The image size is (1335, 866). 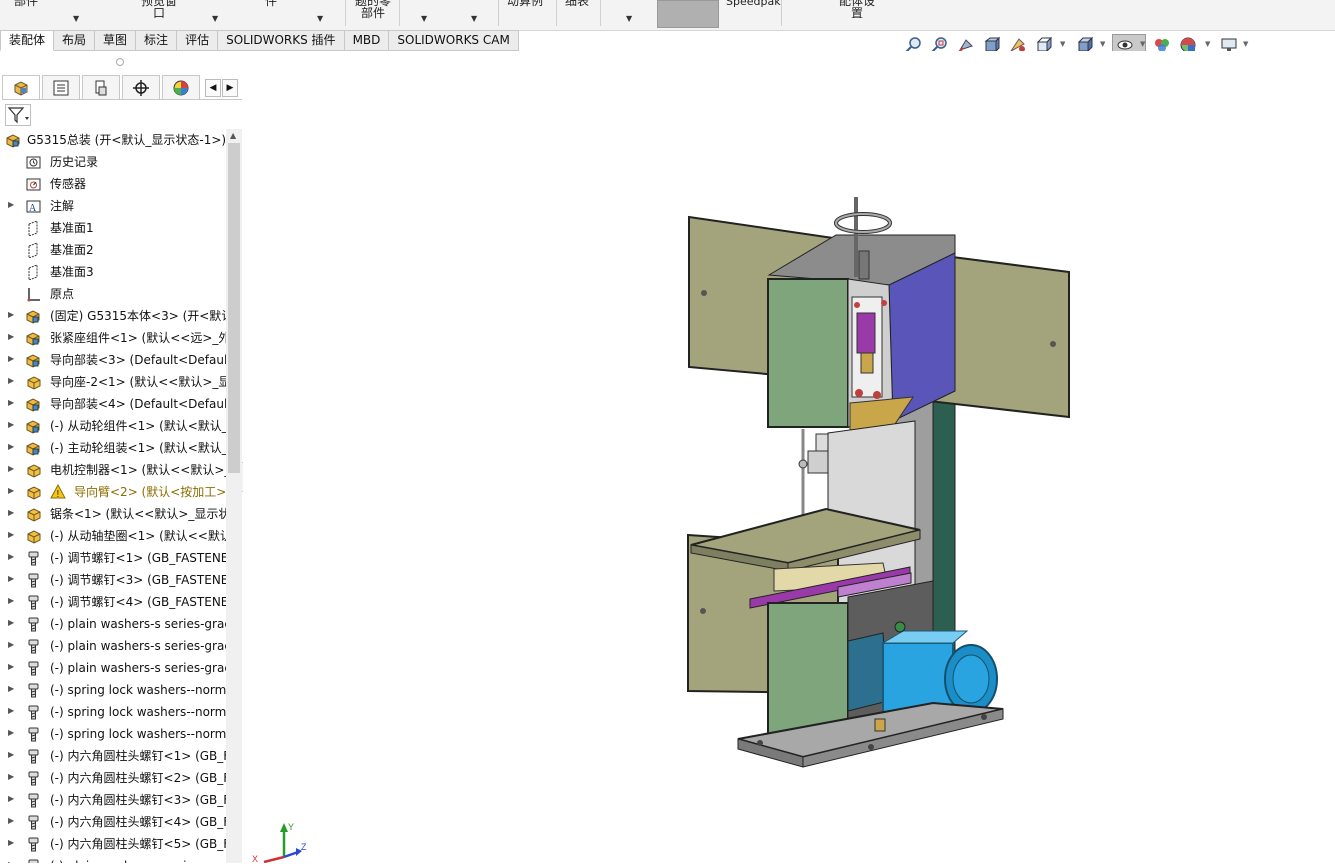 What do you see at coordinates (27, 40) in the screenshot?
I see `tab-assembly: 装配体` at bounding box center [27, 40].